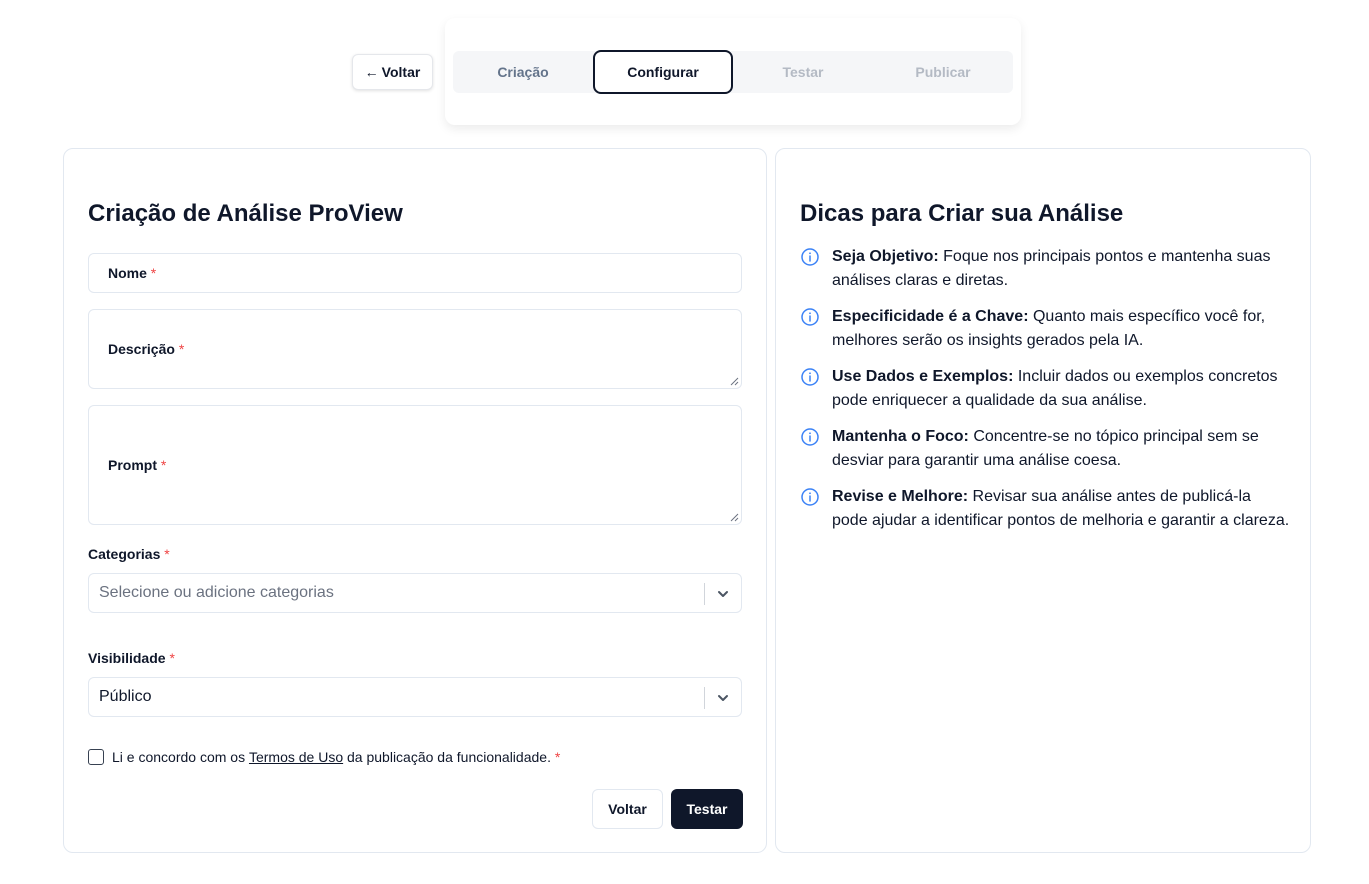 Image resolution: width=1369 pixels, height=884 pixels. I want to click on name-field: Nome *, so click(415, 273).